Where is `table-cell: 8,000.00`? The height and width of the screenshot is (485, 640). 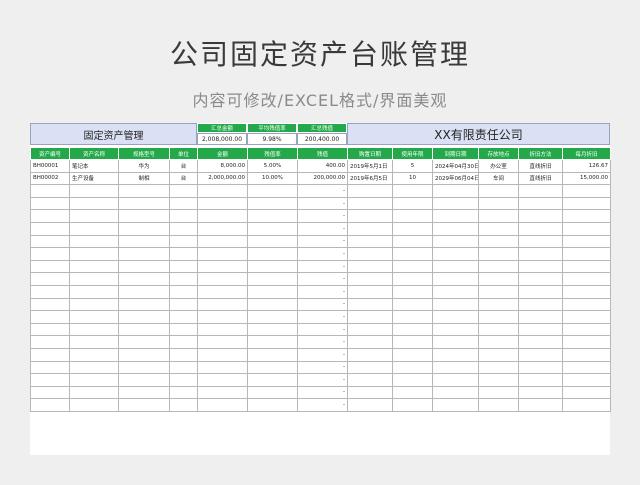
table-cell: 8,000.00 is located at coordinates (222, 166).